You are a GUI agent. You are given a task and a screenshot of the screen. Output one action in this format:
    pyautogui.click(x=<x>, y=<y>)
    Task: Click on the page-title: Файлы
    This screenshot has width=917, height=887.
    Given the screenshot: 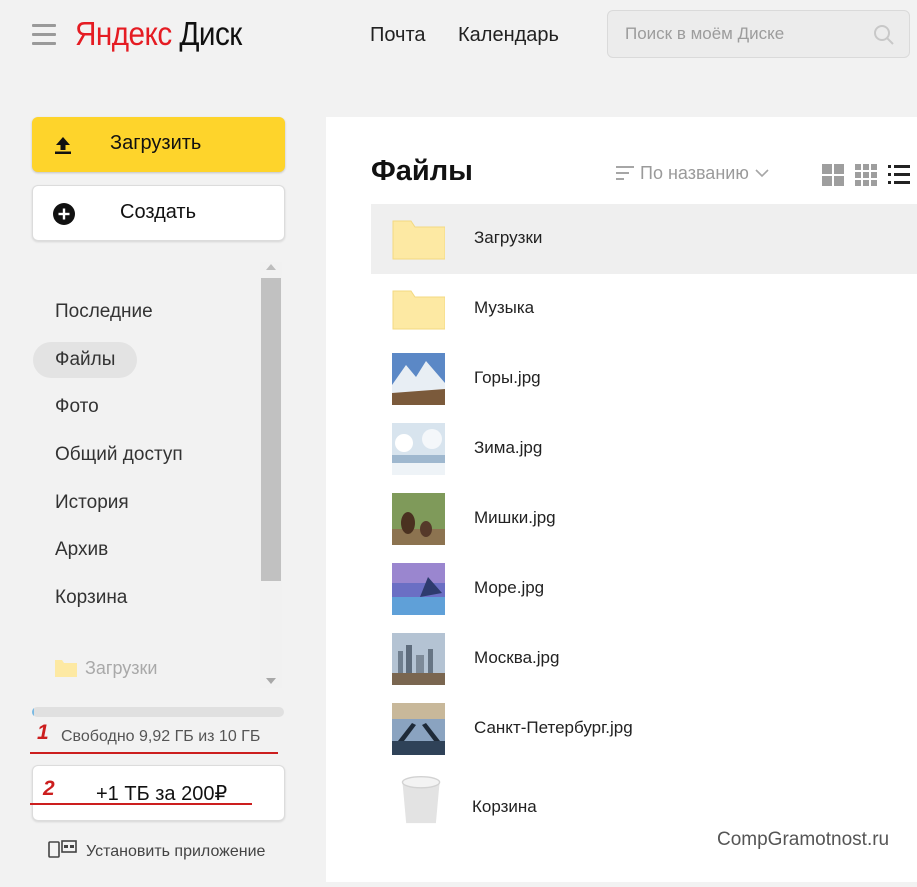 What is the action you would take?
    pyautogui.click(x=422, y=171)
    